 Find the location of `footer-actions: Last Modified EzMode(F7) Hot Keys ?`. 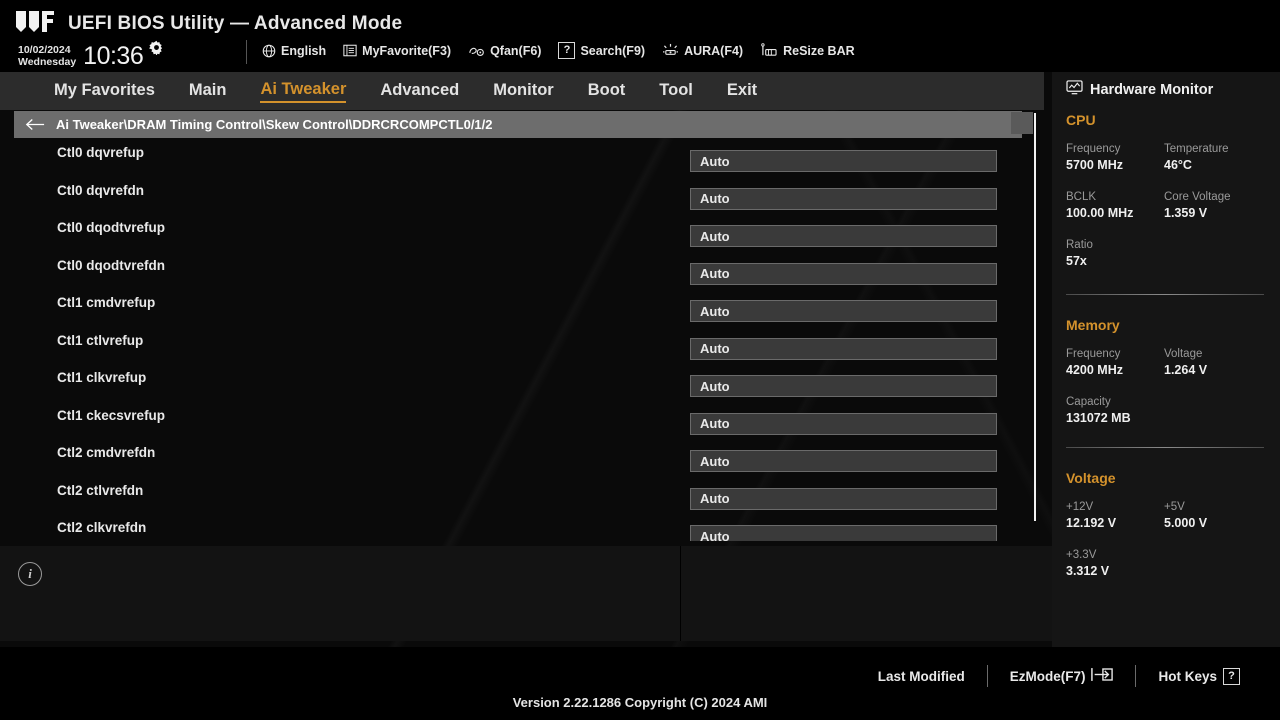

footer-actions: Last Modified EzMode(F7) Hot Keys ? is located at coordinates (1059, 676).